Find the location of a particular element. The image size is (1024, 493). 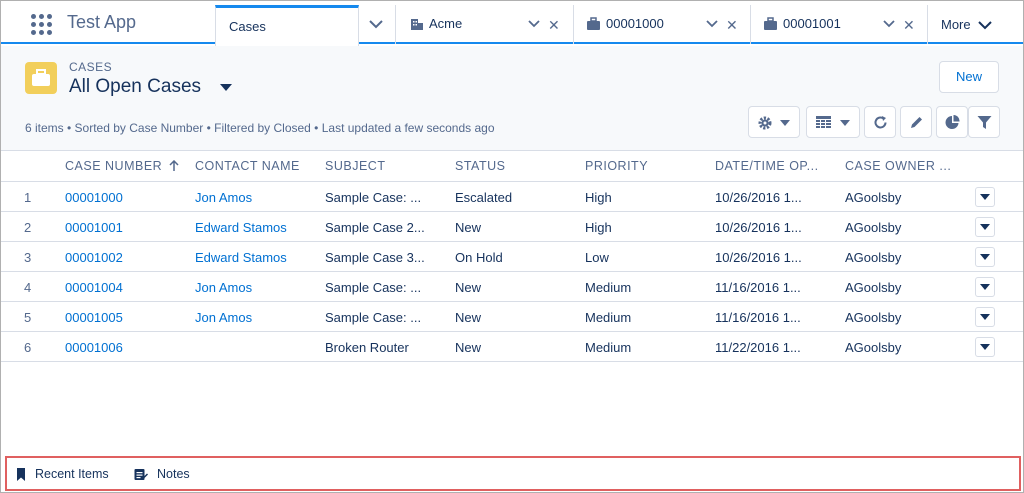

column-header-contact-name: CONTACT NAME is located at coordinates (247, 166).